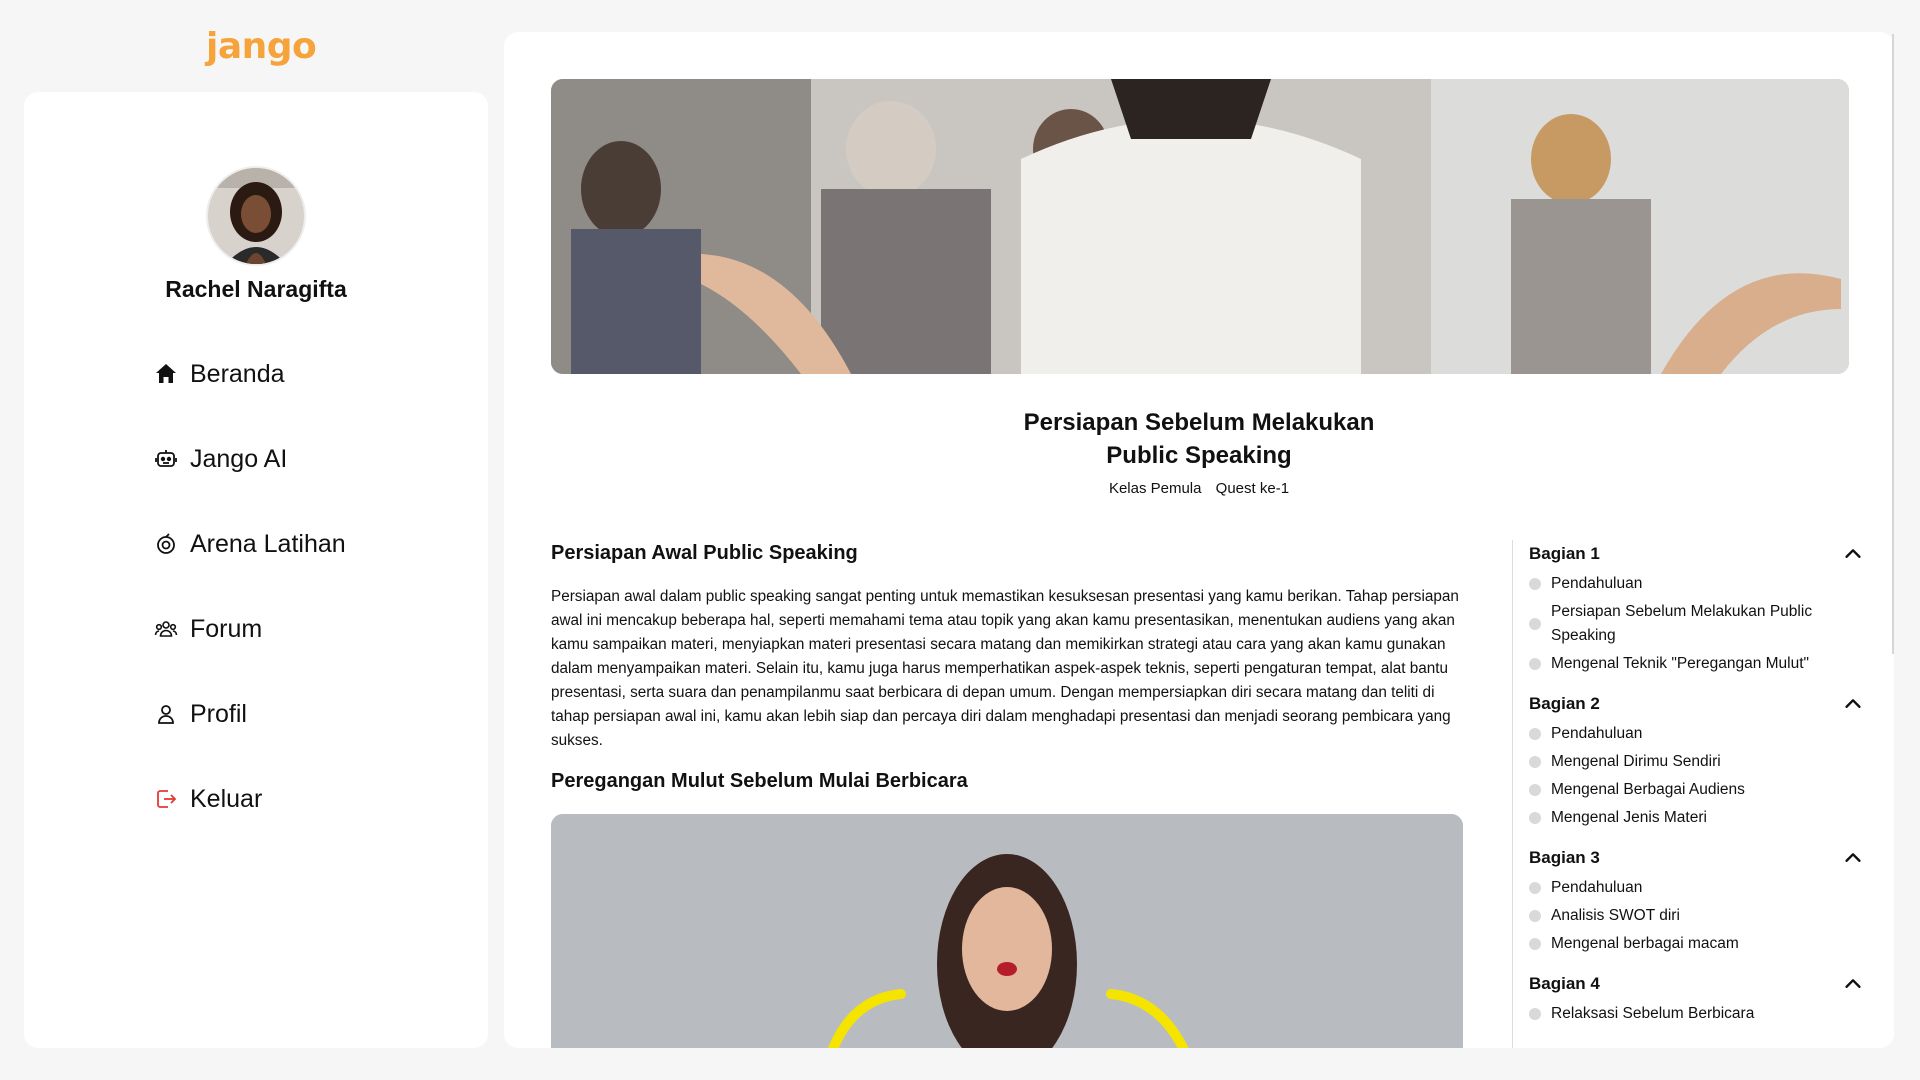 The height and width of the screenshot is (1080, 1920). I want to click on outline-item-label: Mengenal Jenis Materi, so click(1629, 817).